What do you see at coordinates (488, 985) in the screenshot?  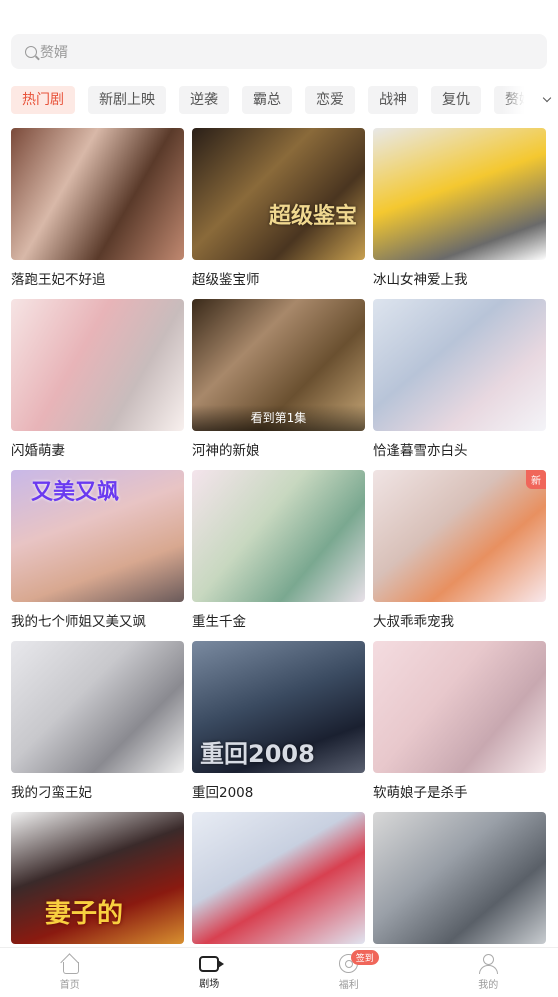 I see `nav-label: 我的` at bounding box center [488, 985].